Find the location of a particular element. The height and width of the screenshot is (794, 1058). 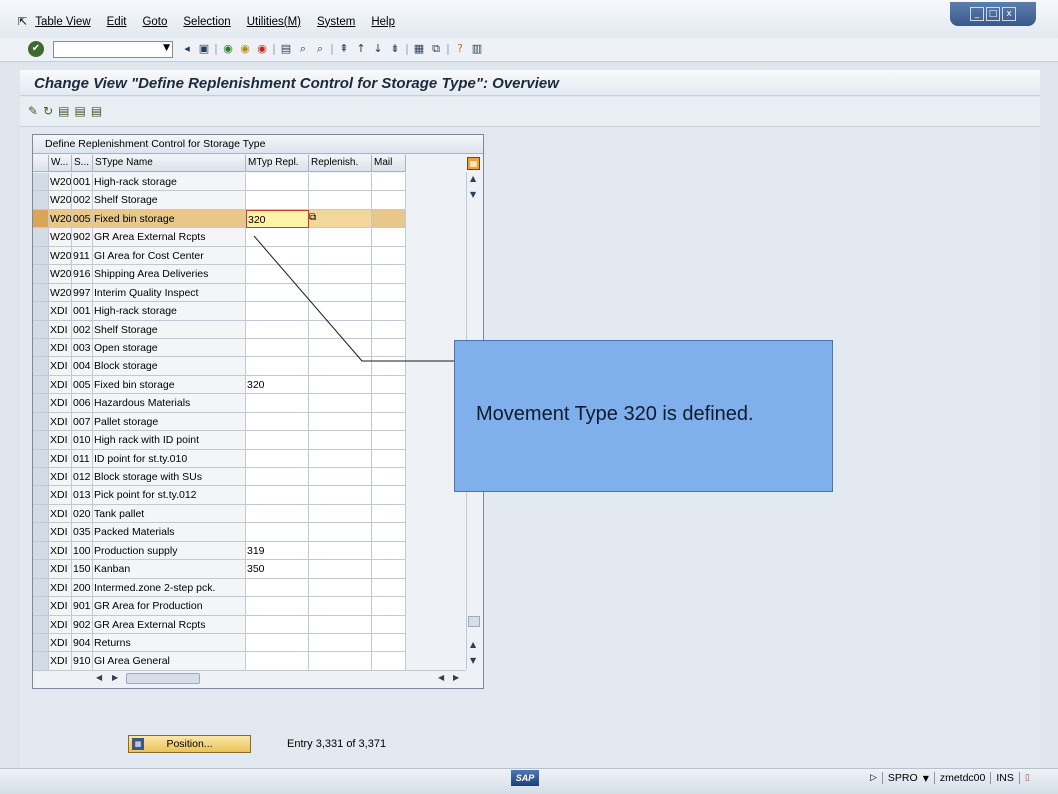

table-row: W20 902 GR Area External Rcpts is located at coordinates (219, 237).